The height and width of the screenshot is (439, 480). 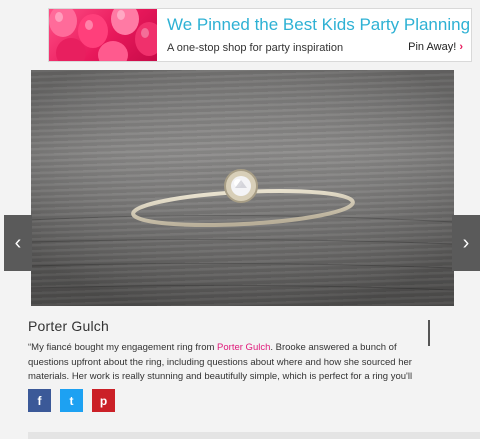 I want to click on porter-gulch-link: Porter Gulch, so click(x=243, y=347).